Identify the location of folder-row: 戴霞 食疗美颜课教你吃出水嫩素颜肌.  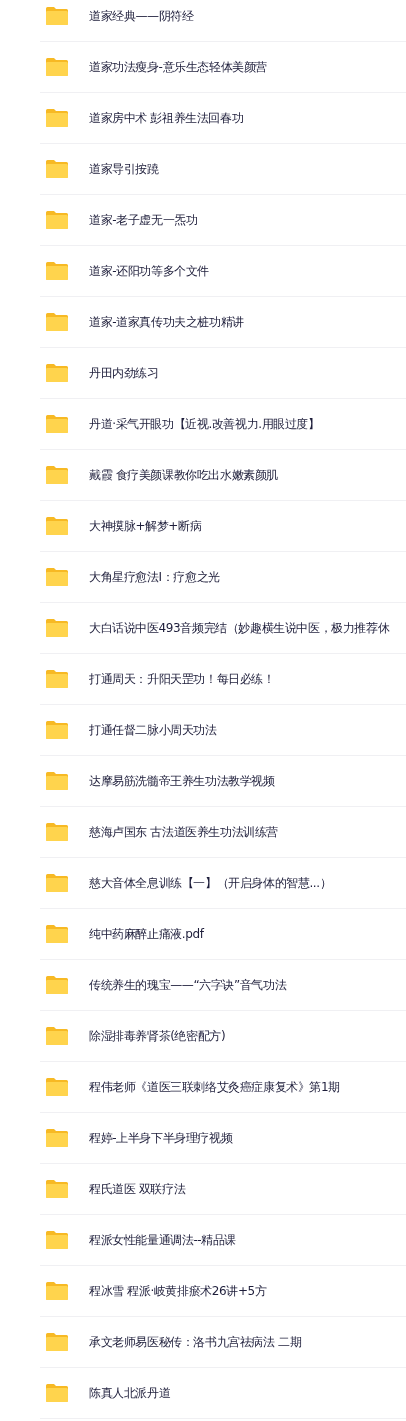
(223, 475).